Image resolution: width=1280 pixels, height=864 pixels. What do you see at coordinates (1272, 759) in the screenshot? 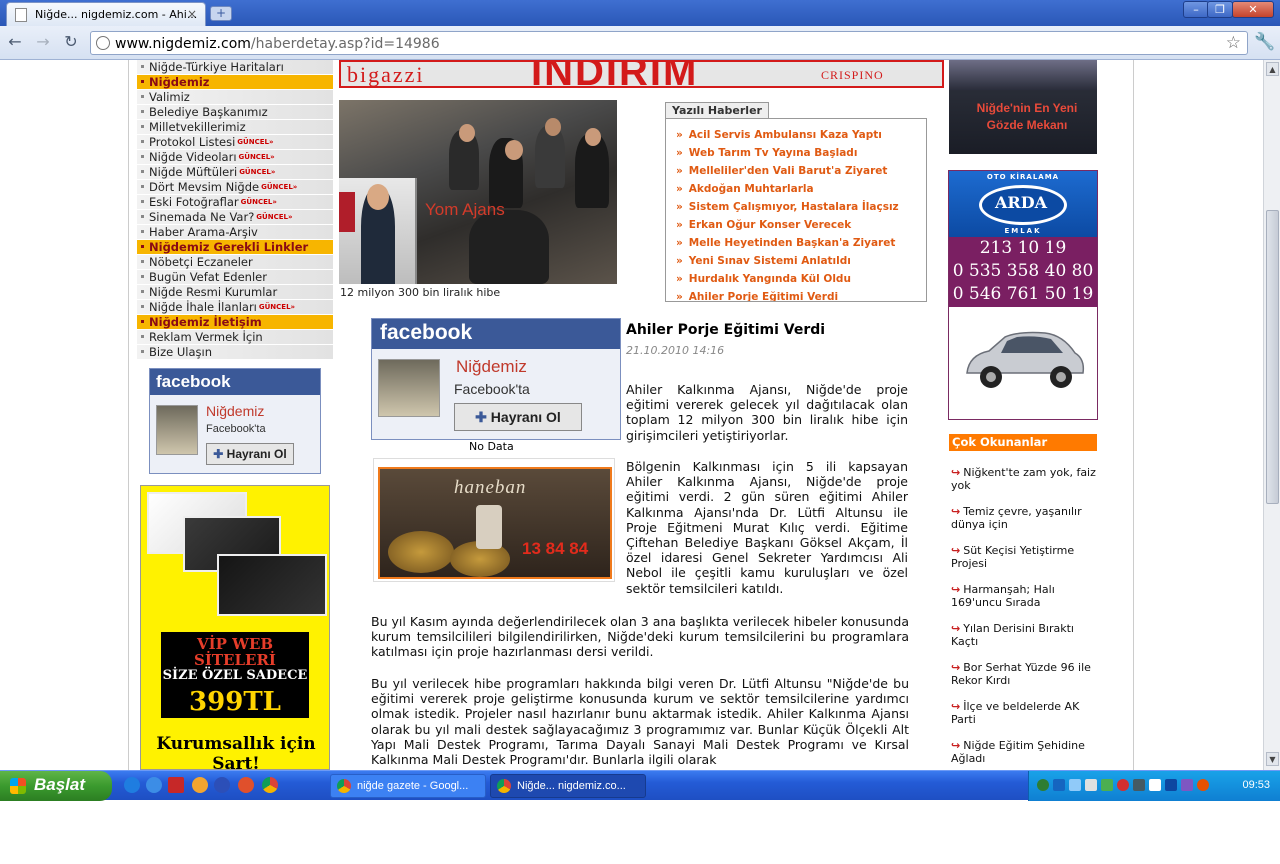
I see `scroll-down-icon: ▼` at bounding box center [1272, 759].